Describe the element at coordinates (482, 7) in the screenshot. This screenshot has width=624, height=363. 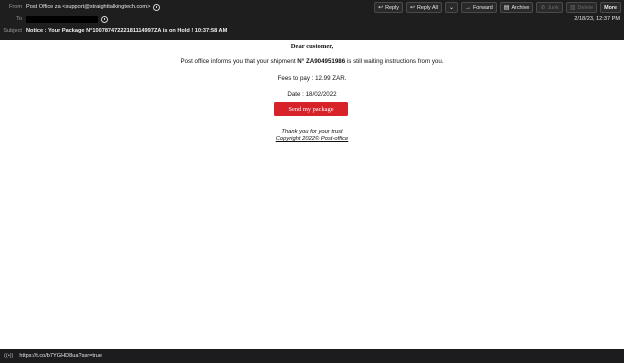
I see `forward-label: Forward` at that location.